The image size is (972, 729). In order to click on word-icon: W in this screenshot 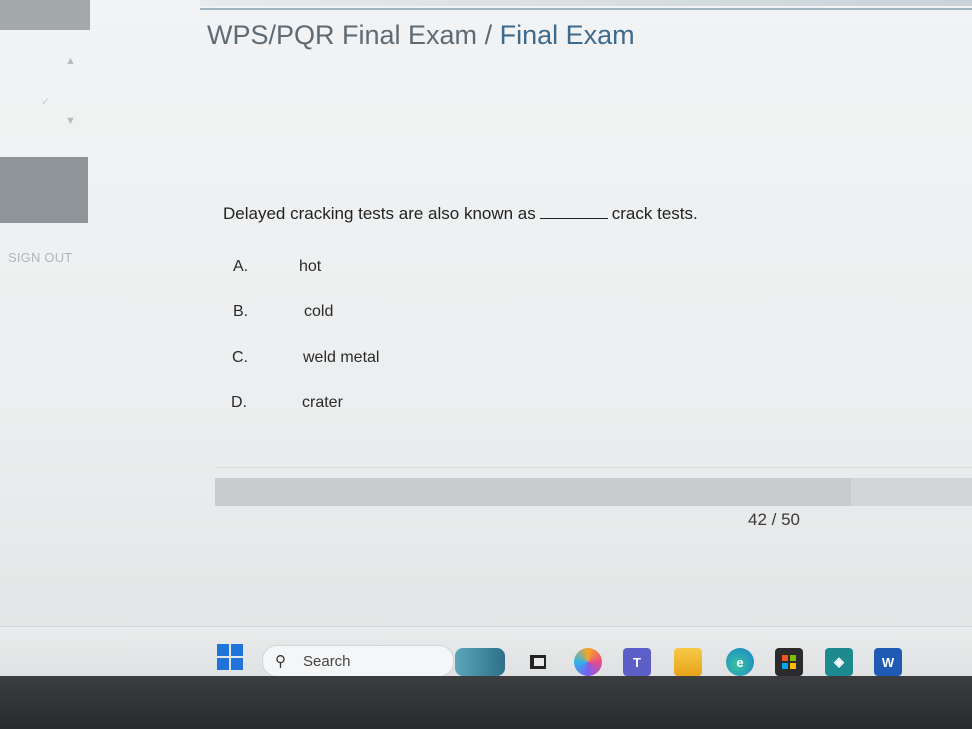, I will do `click(888, 662)`.